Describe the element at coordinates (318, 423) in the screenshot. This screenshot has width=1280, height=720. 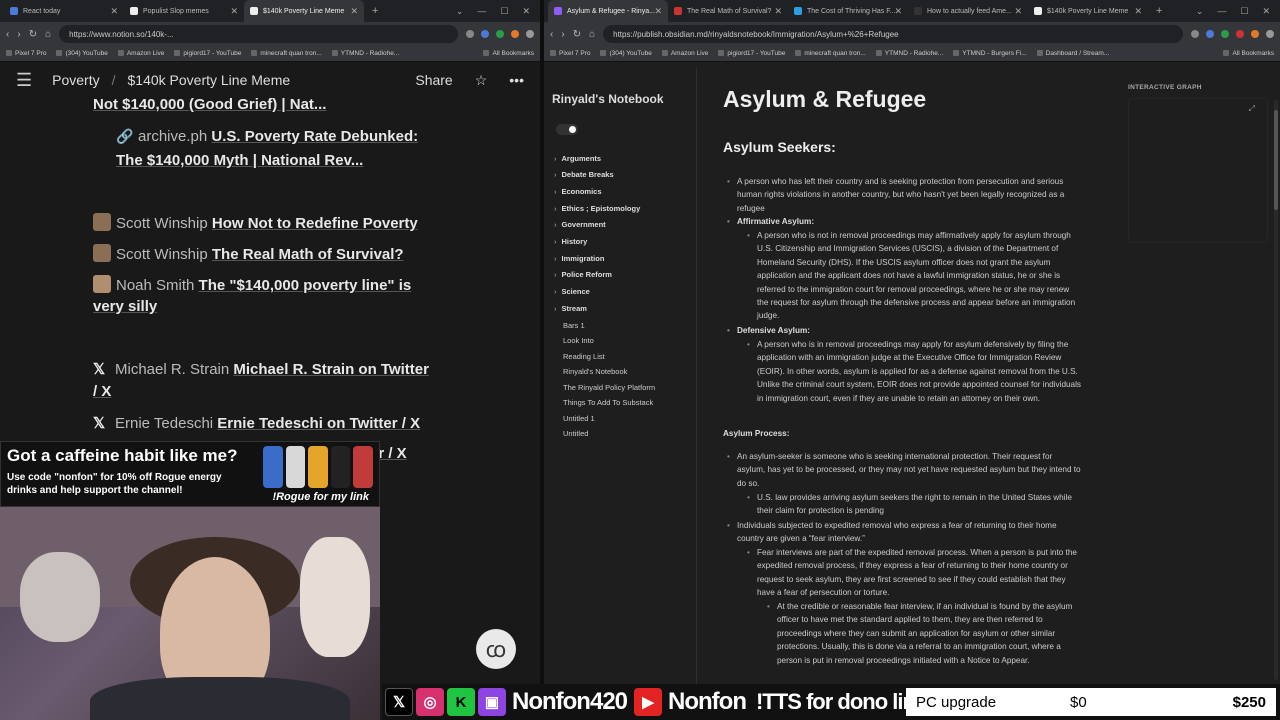
I see `link: Ernie Tedeschi on Twitter / X` at that location.